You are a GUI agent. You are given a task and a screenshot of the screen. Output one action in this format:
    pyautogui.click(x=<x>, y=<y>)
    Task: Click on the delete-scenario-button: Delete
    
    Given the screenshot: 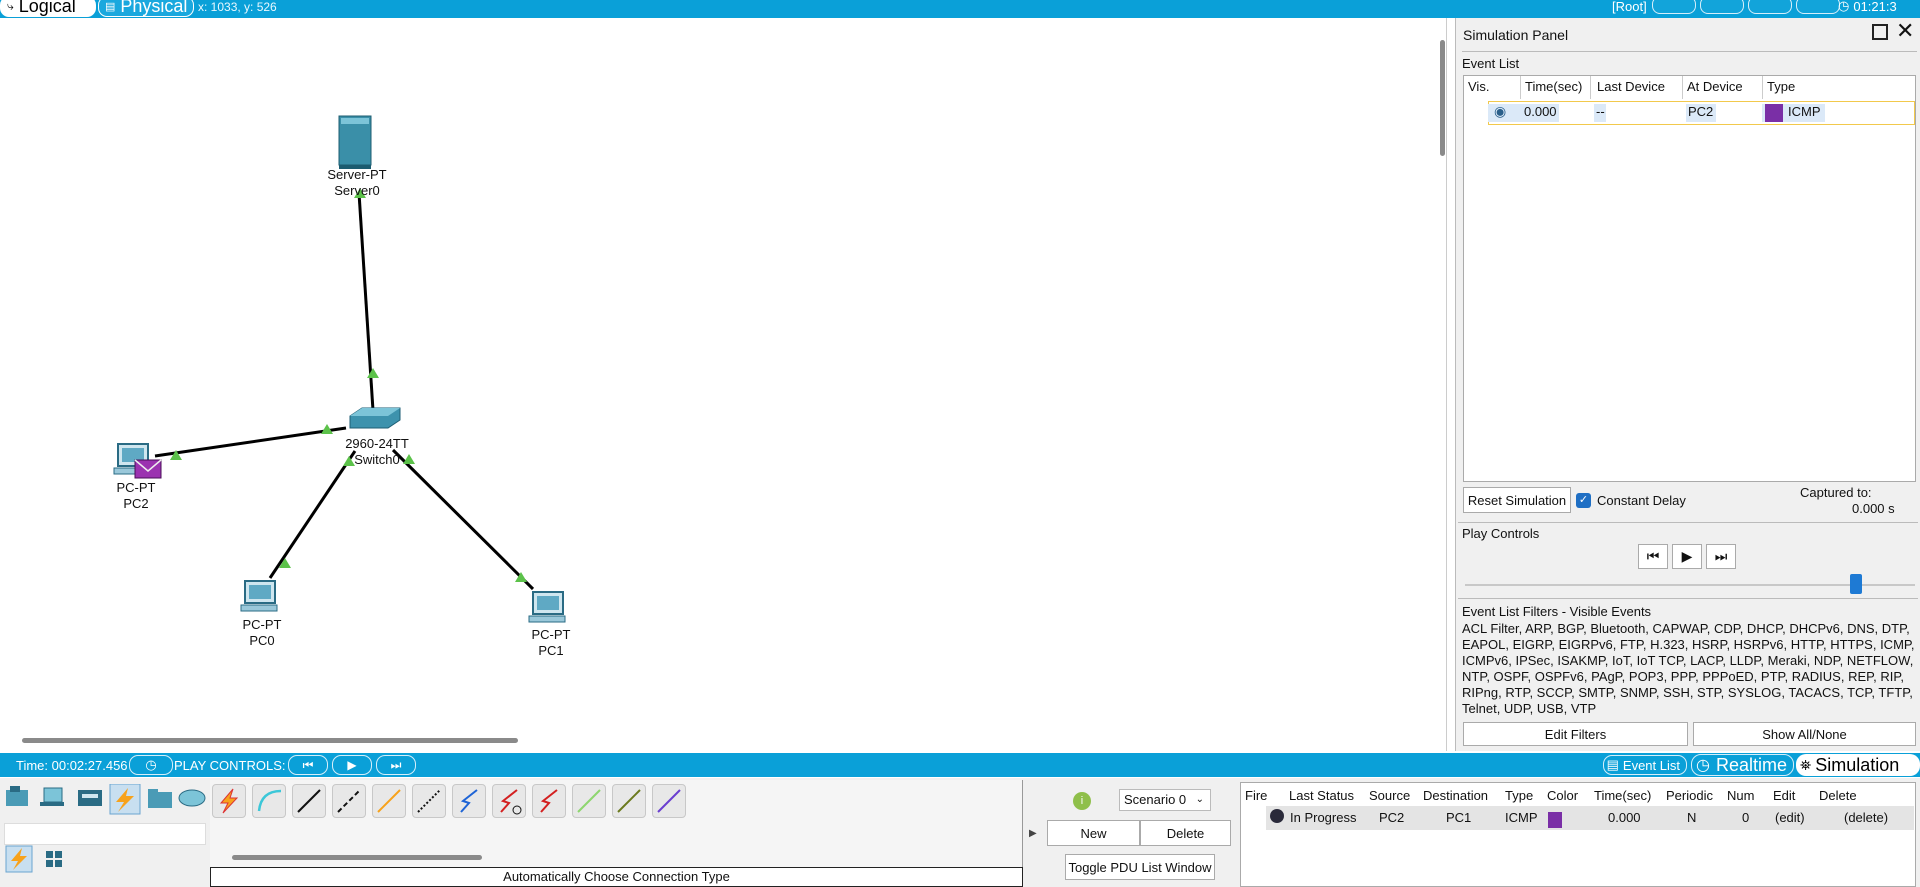 What is the action you would take?
    pyautogui.click(x=1185, y=833)
    